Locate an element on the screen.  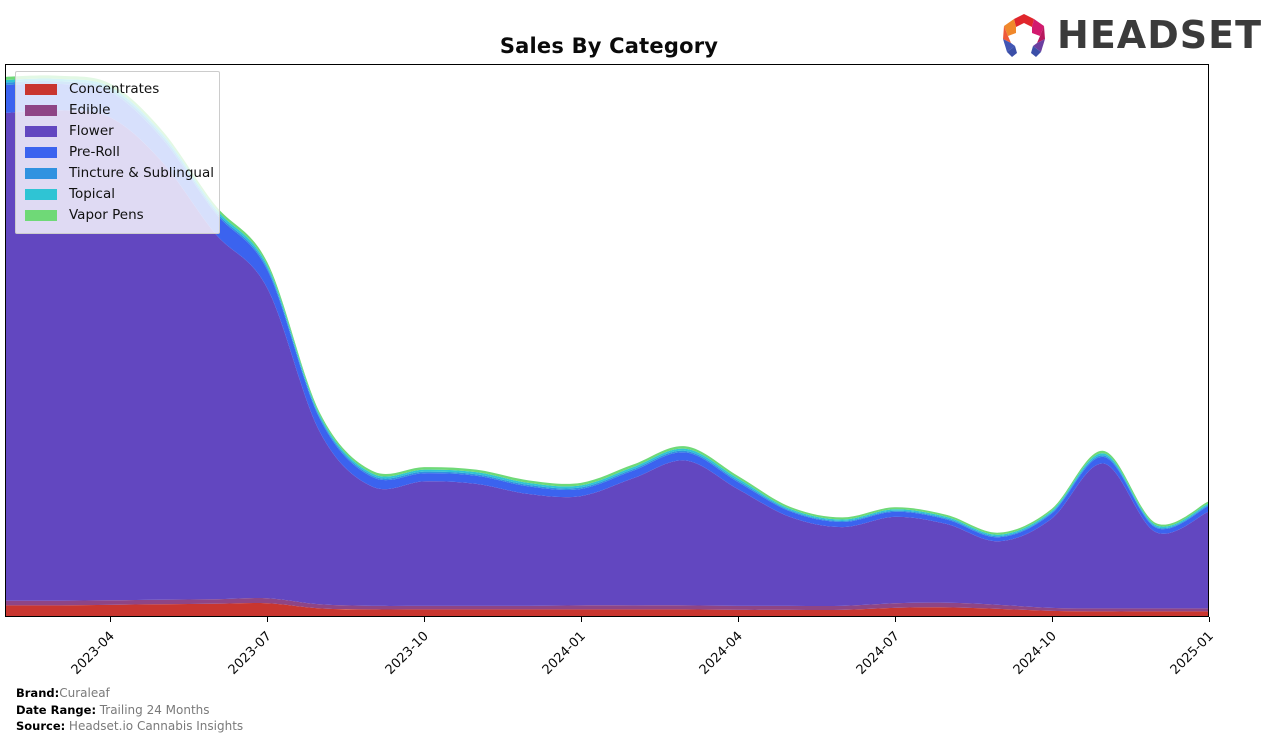
legend-label-pre-roll: Pre-Roll is located at coordinates (94, 151).